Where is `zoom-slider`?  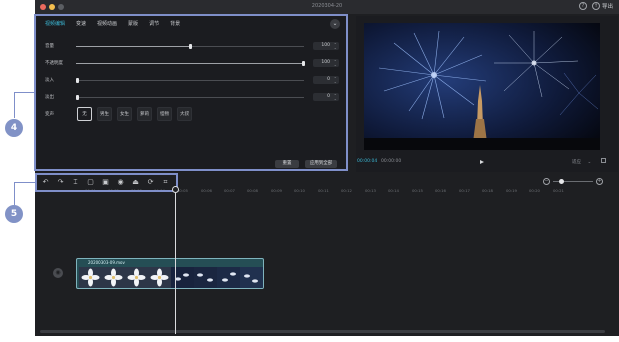 zoom-slider is located at coordinates (573, 181).